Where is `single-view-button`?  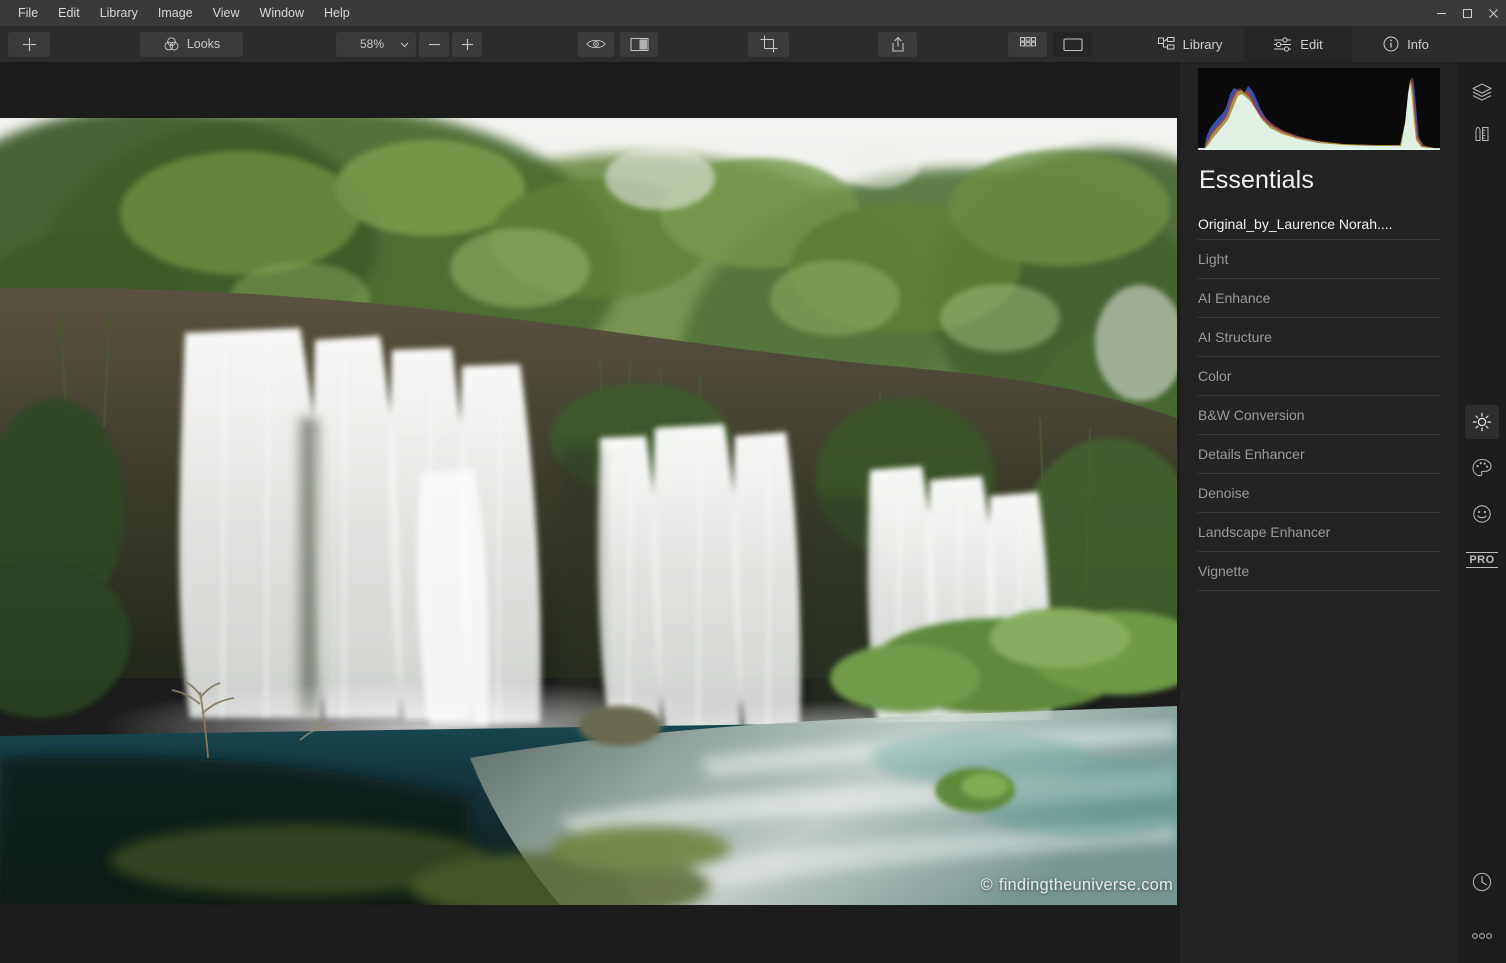 single-view-button is located at coordinates (1072, 44).